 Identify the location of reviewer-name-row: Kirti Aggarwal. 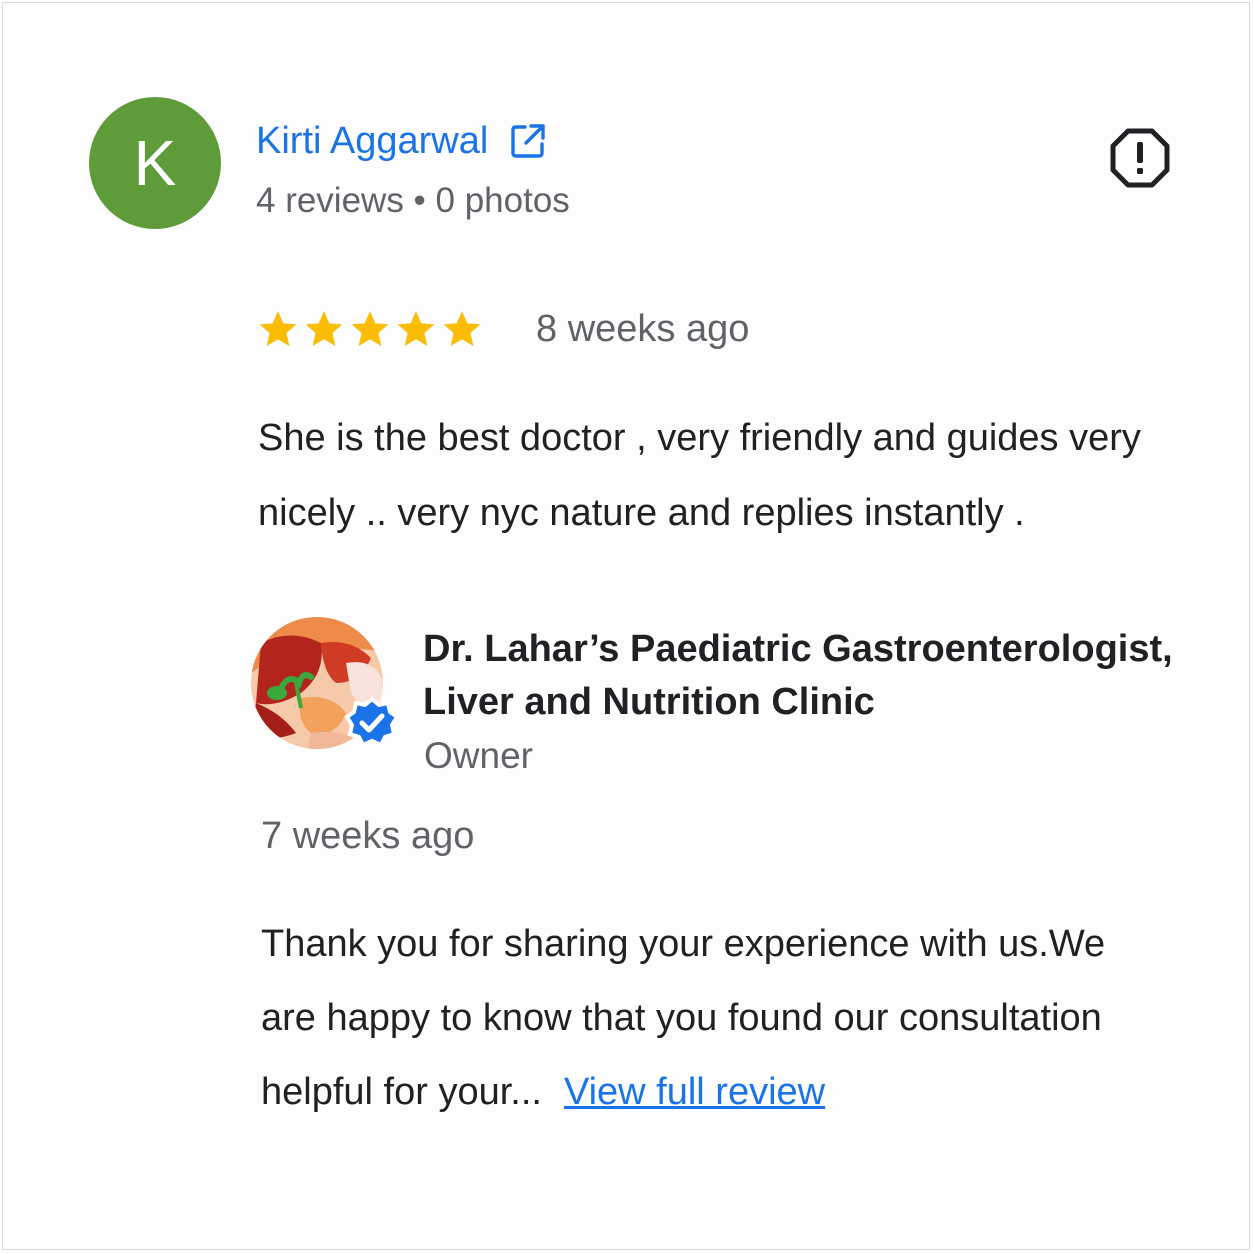
(402, 141).